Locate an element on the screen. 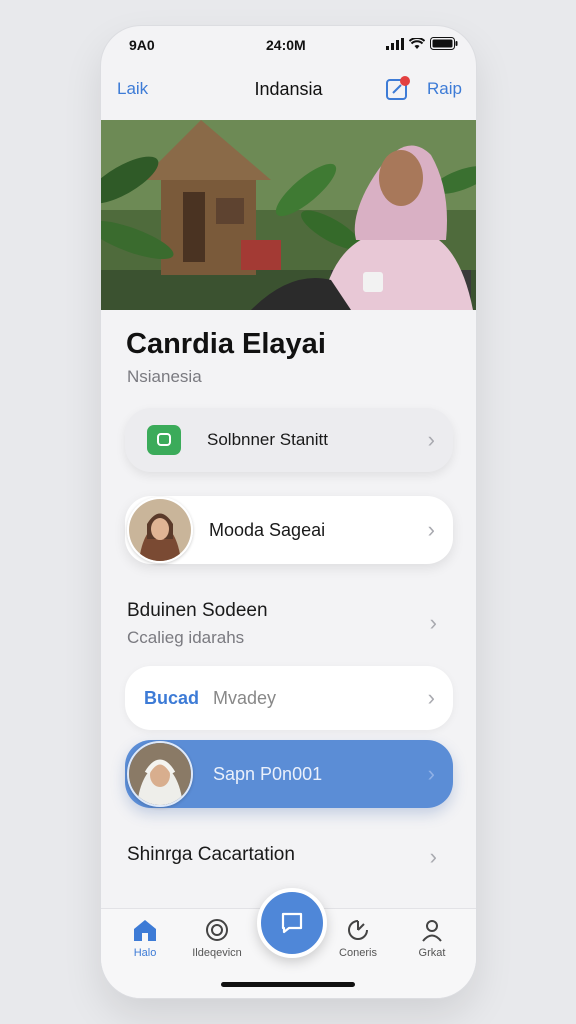 The width and height of the screenshot is (576, 1024). home-indicator is located at coordinates (288, 984).